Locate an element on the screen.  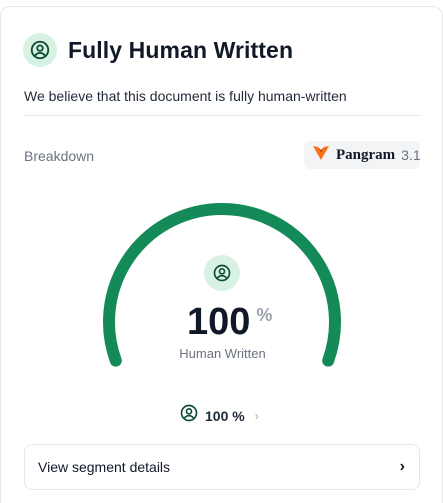
brand-version: 3.1 is located at coordinates (411, 155).